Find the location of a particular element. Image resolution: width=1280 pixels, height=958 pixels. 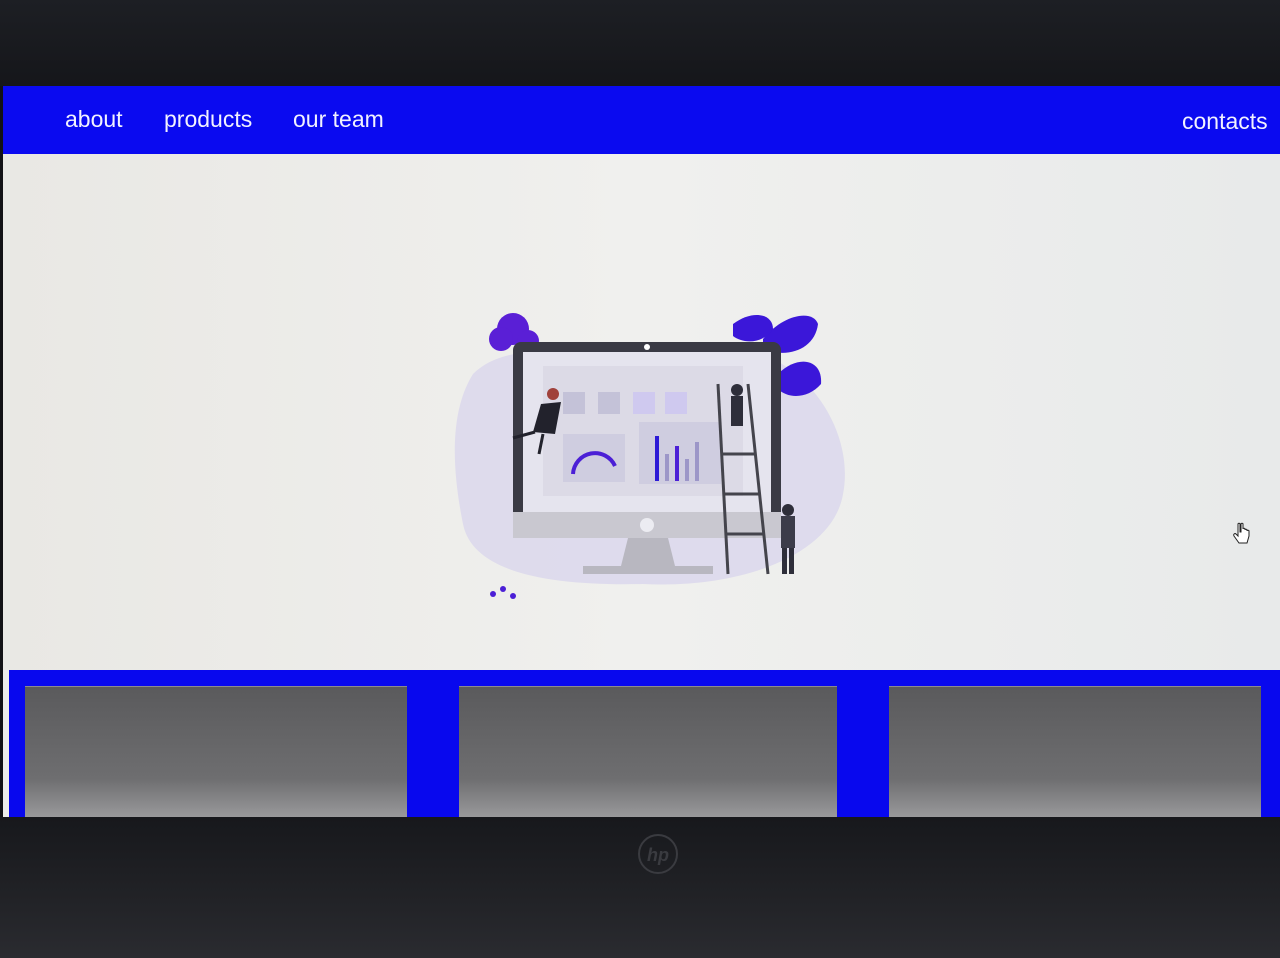

nav-link-contacts: contacts is located at coordinates (1225, 121).